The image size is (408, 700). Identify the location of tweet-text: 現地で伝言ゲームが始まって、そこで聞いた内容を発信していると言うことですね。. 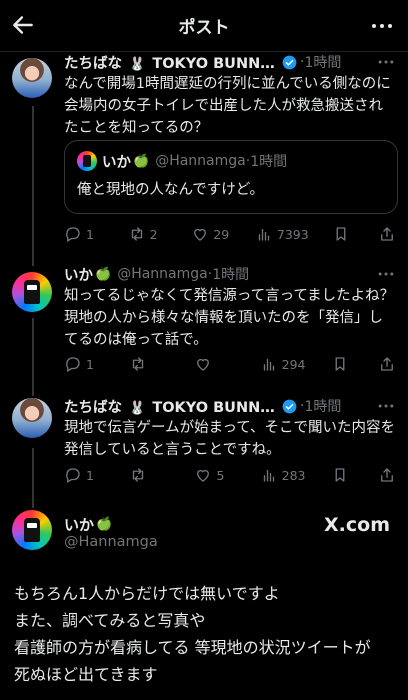
(230, 439).